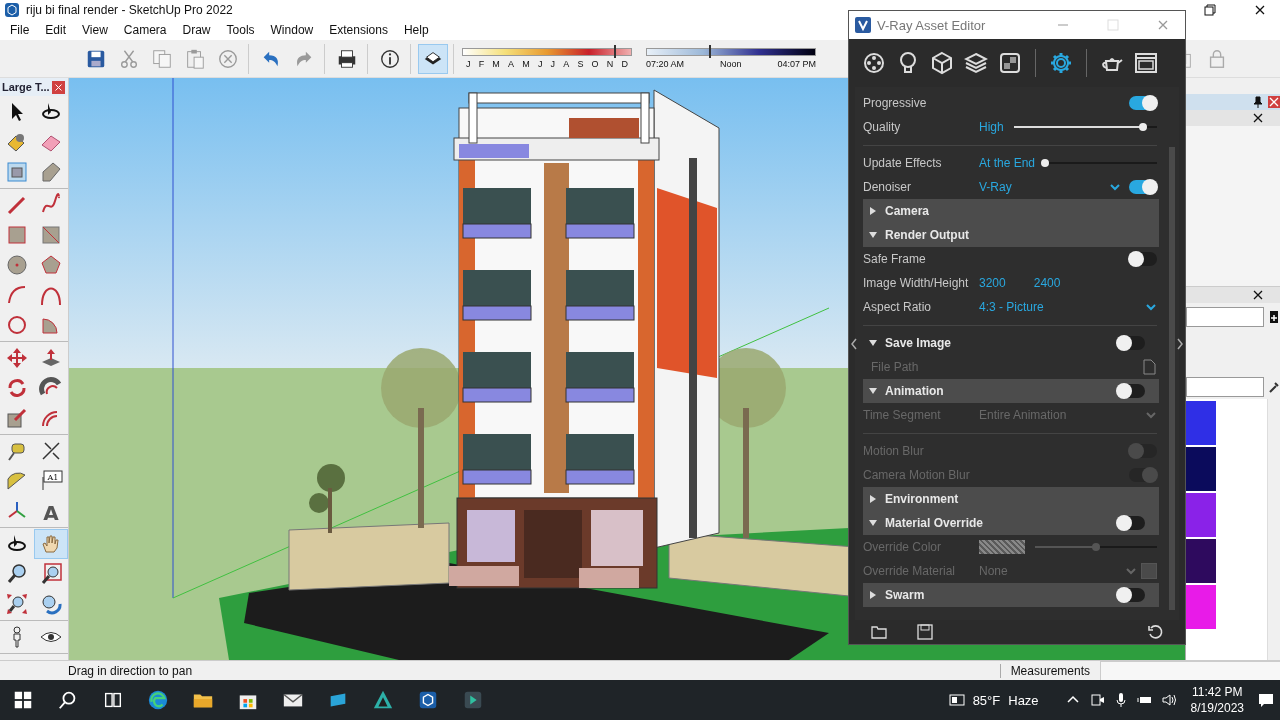  What do you see at coordinates (895, 103) in the screenshot?
I see `setting-label: Progressive` at bounding box center [895, 103].